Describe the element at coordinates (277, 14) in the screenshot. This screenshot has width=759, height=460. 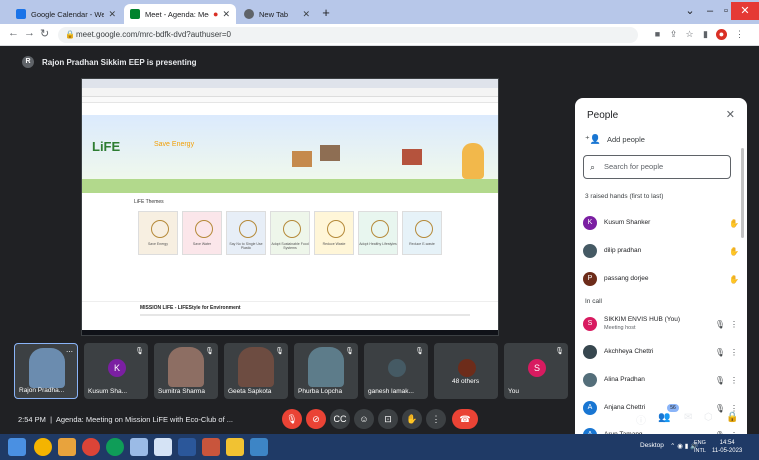
I see `tab-new-tab: New Tab ✕` at that location.